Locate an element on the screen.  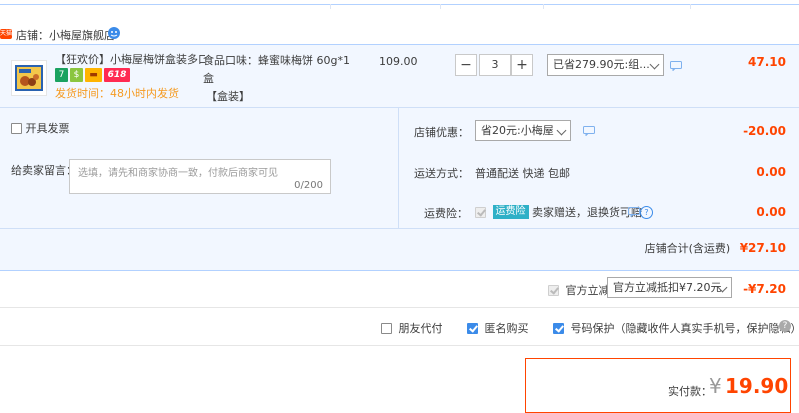
shipping-insurance-tag: 运费险 is located at coordinates (511, 212).